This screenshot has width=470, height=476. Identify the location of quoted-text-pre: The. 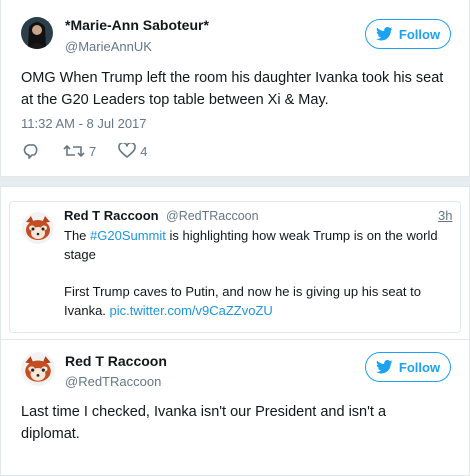
(77, 235).